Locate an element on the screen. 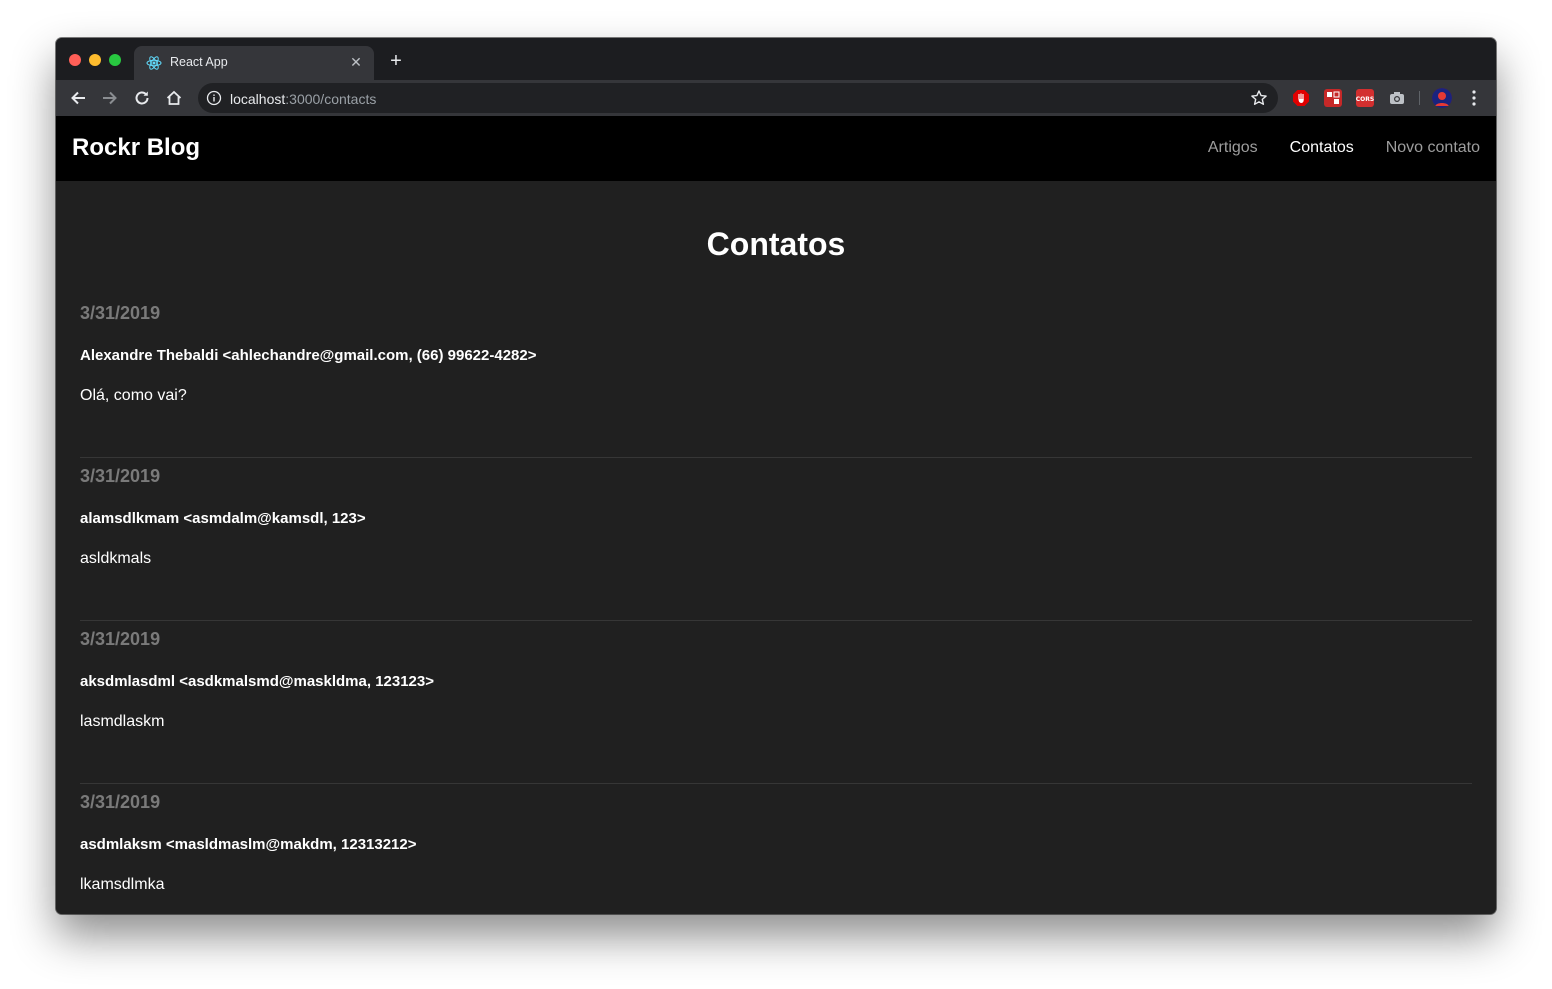  info-icon is located at coordinates (214, 98).